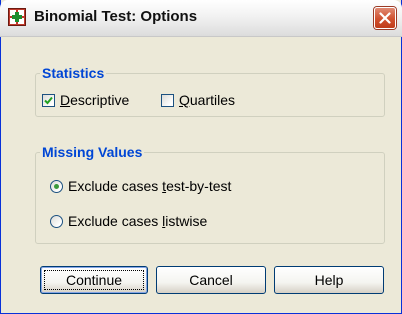 This screenshot has height=314, width=402. What do you see at coordinates (56, 221) in the screenshot?
I see `exclude-listwise-radio-circle` at bounding box center [56, 221].